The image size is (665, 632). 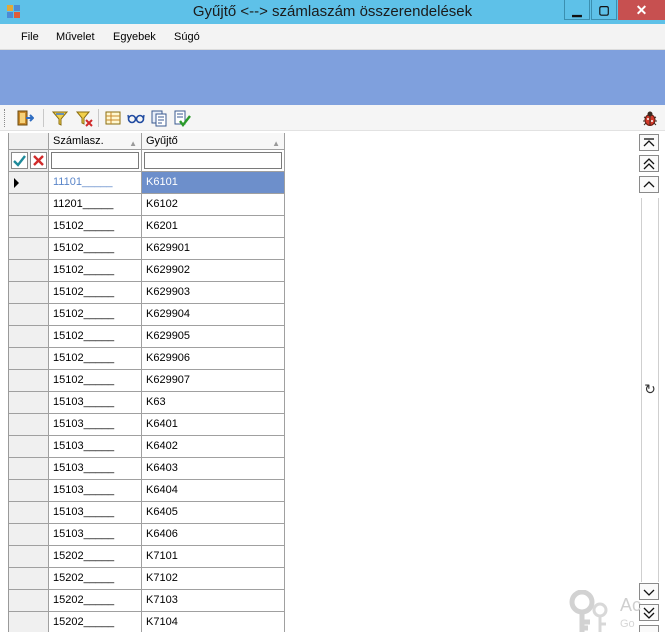 What do you see at coordinates (641, 10) in the screenshot?
I see `close-button: ✕` at bounding box center [641, 10].